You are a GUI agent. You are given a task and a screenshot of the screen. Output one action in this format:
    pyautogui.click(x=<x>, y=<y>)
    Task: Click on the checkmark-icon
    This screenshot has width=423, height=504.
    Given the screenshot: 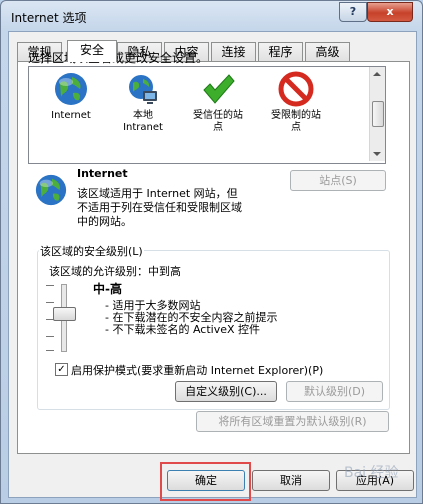 What is the action you would take?
    pyautogui.click(x=218, y=89)
    